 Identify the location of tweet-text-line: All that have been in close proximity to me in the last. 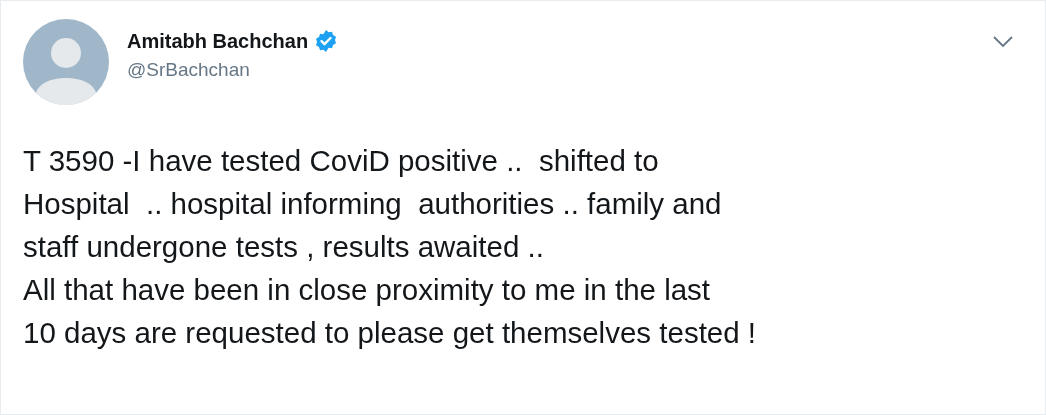
(367, 290).